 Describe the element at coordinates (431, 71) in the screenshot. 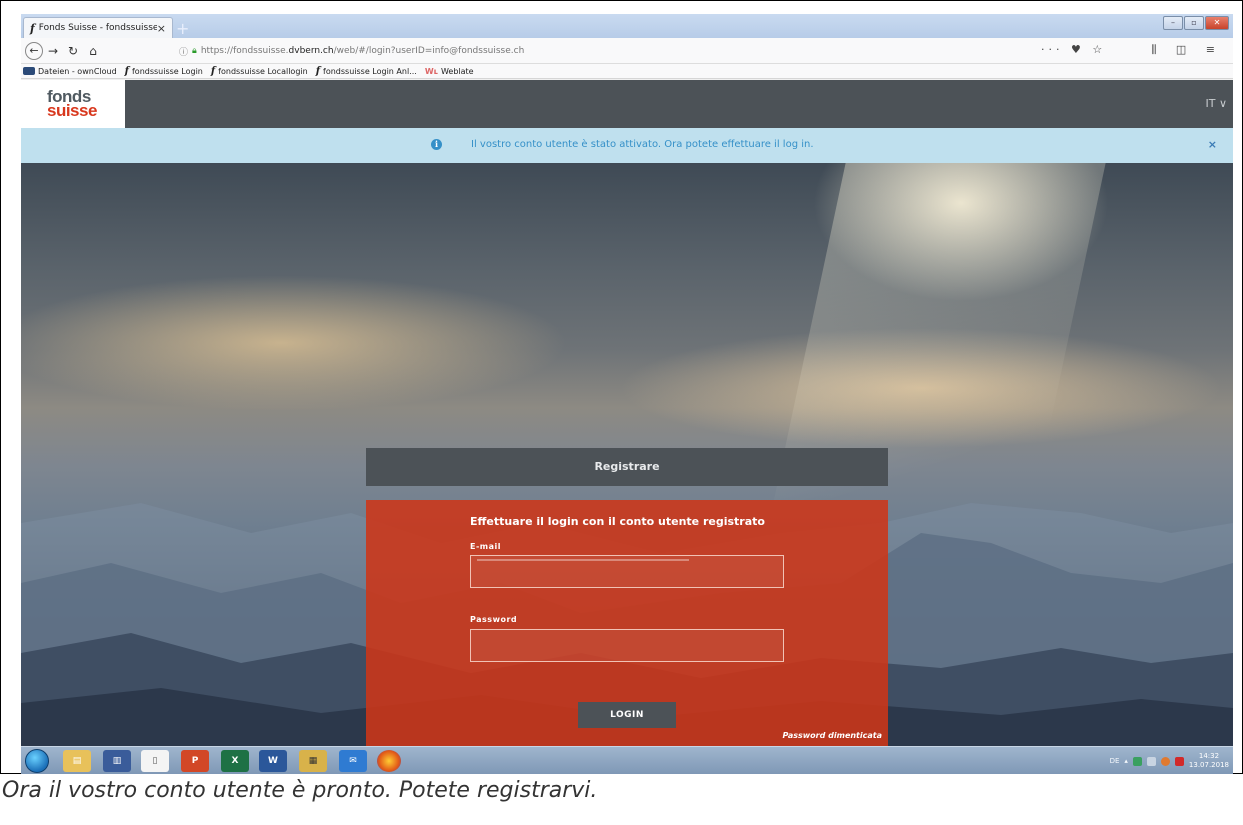

I see `weblate-icon: Wʟ` at that location.